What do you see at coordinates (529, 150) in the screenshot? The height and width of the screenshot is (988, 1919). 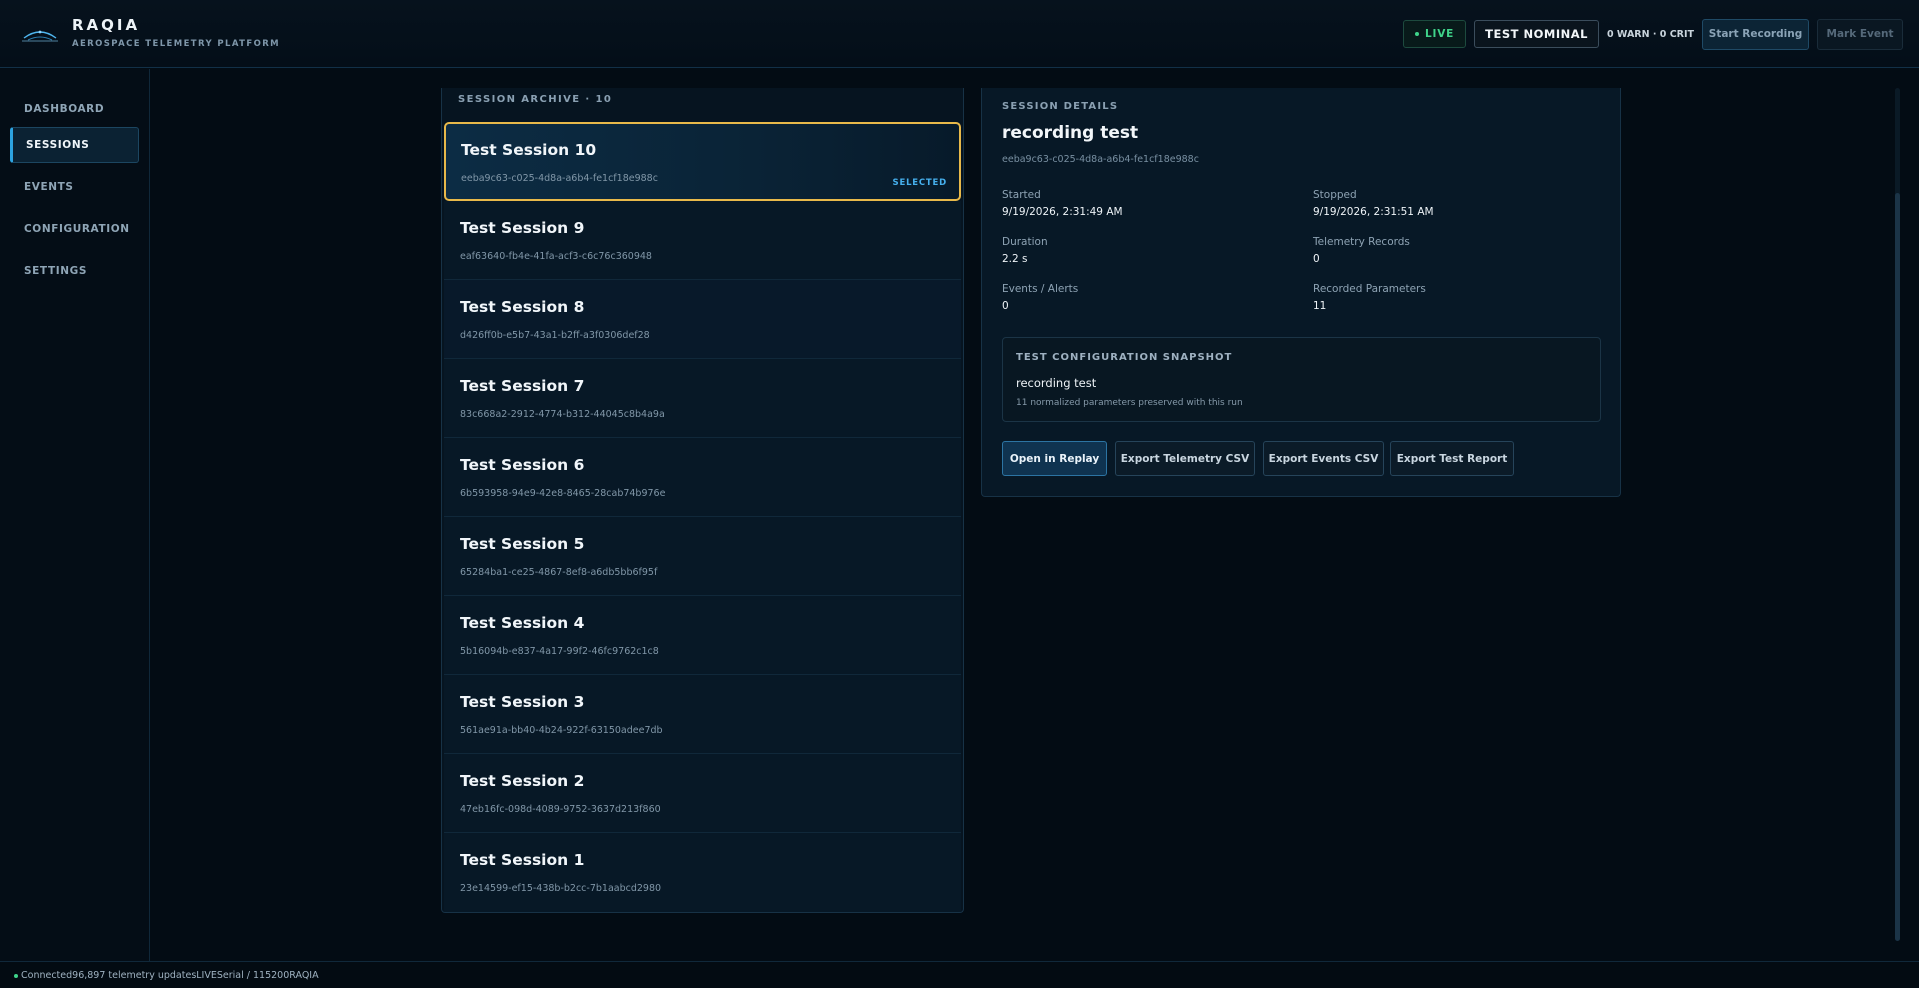 I see `session-name: Test Session 10` at bounding box center [529, 150].